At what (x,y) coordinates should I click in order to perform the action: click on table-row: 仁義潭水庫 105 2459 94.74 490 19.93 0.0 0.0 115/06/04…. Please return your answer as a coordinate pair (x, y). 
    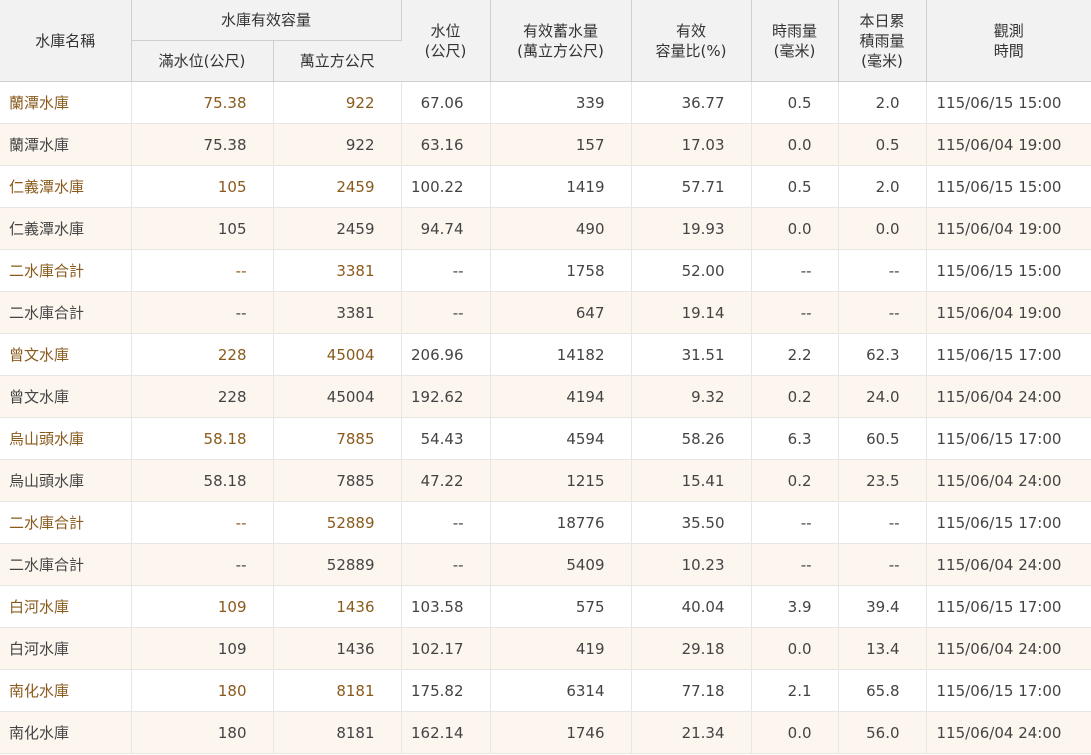
    Looking at the image, I should click on (545, 228).